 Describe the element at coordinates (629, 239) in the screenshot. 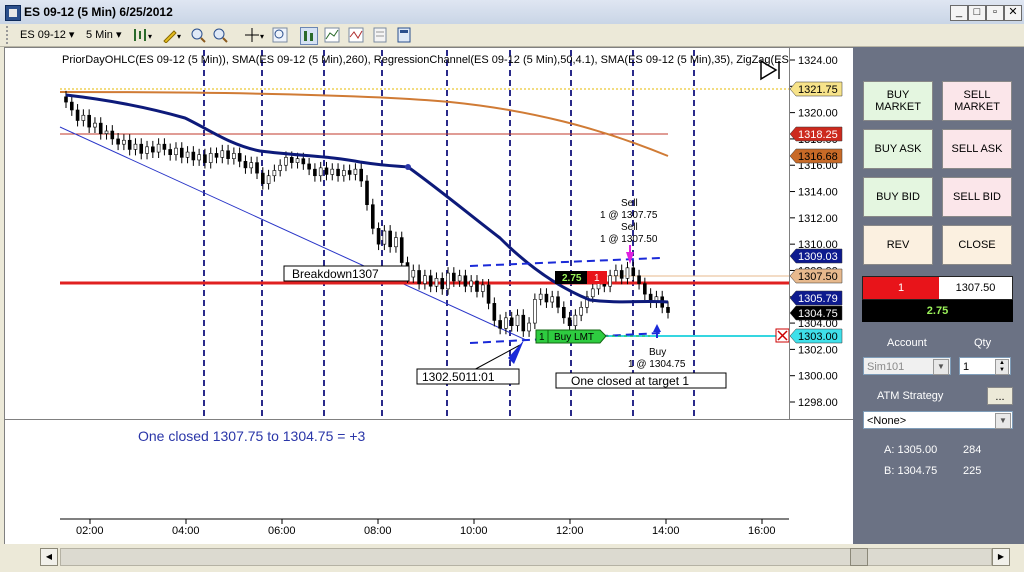

I see `sell2-detail: 1 @ 1307.50` at that location.